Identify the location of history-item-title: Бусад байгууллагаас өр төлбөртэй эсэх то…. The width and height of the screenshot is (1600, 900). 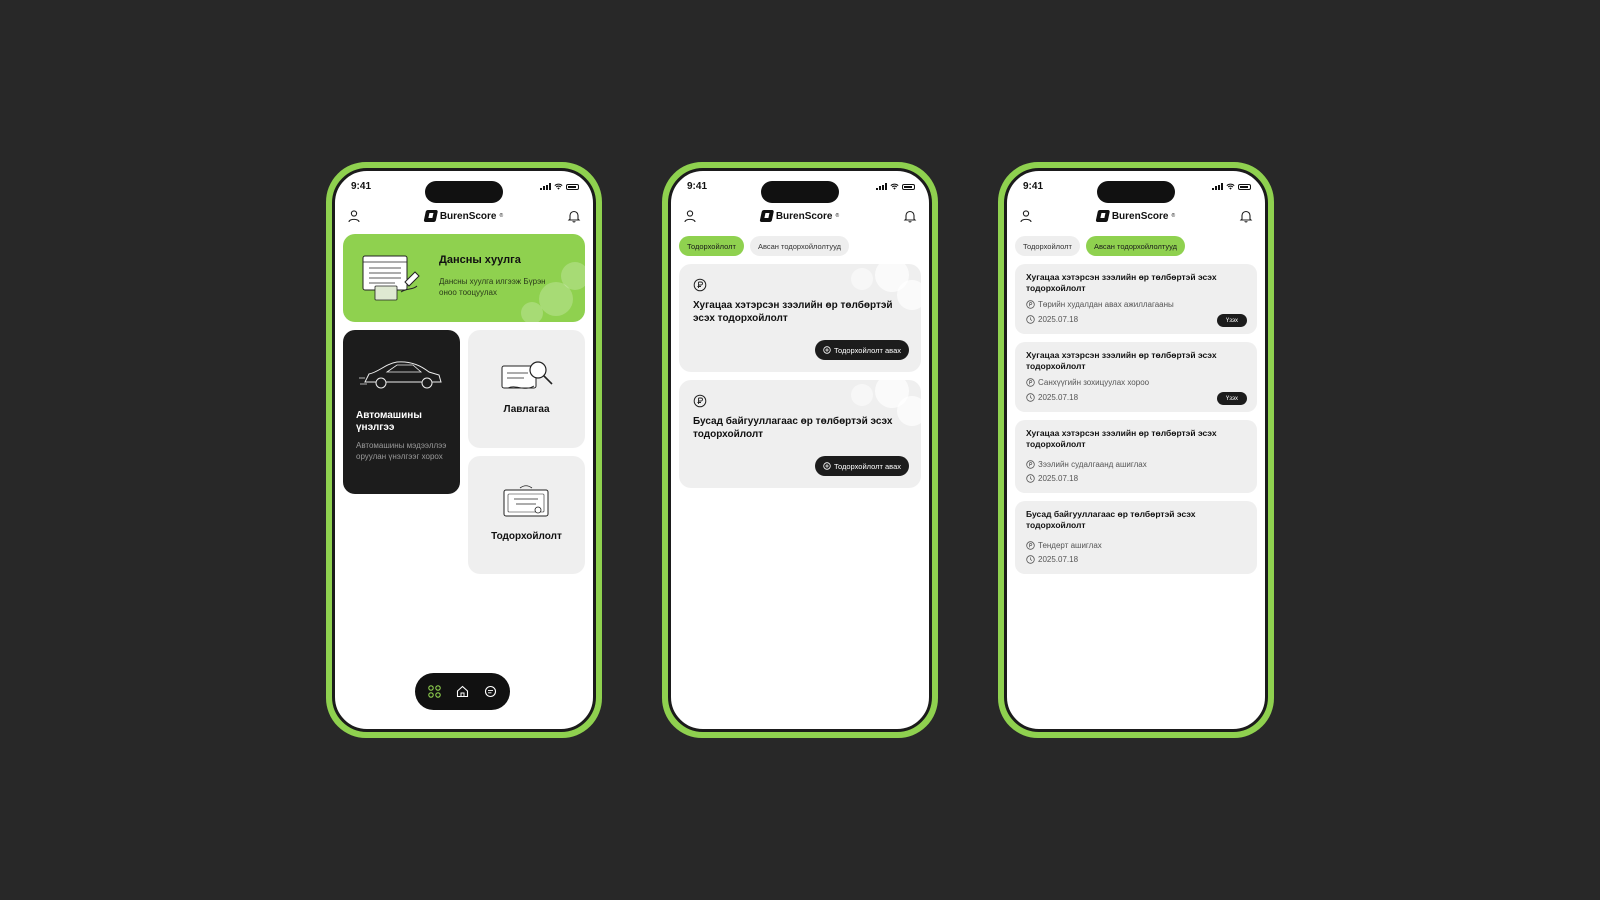
(1111, 519).